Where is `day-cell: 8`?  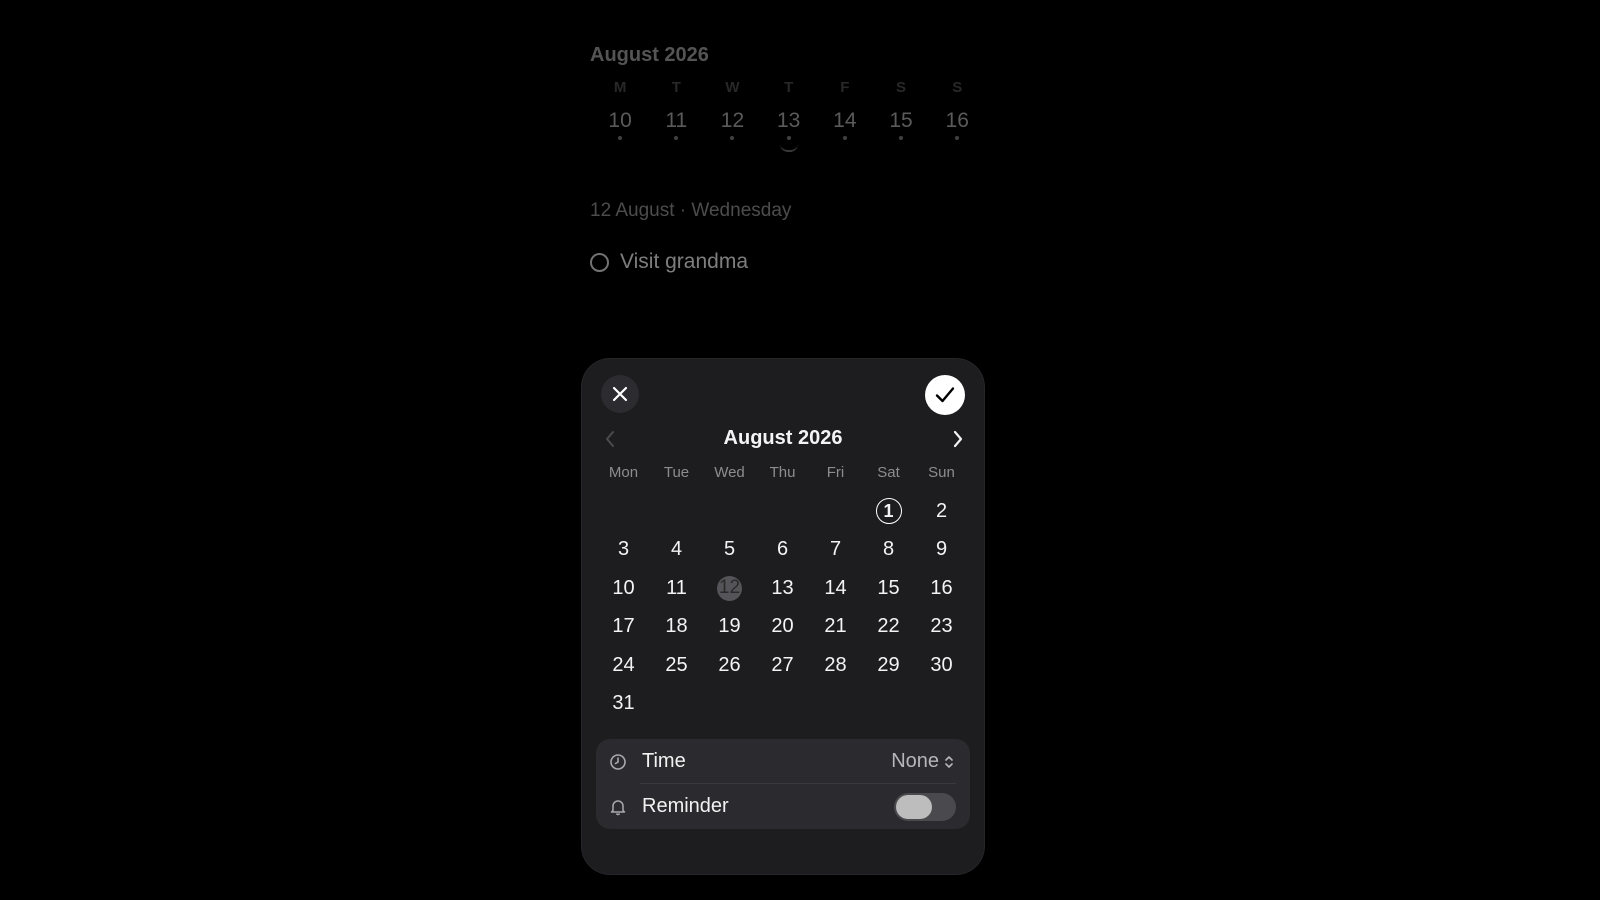
day-cell: 8 is located at coordinates (888, 550).